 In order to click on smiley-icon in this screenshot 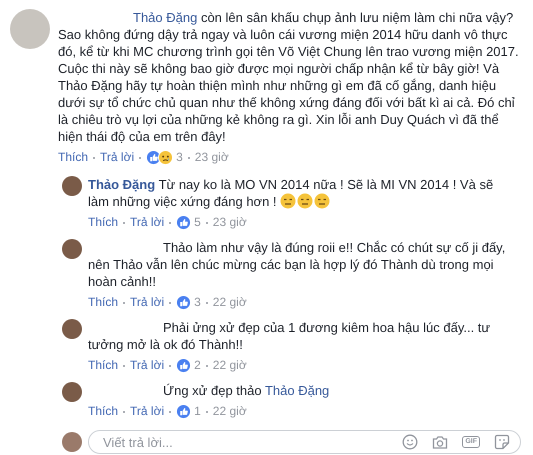, I will do `click(410, 442)`.